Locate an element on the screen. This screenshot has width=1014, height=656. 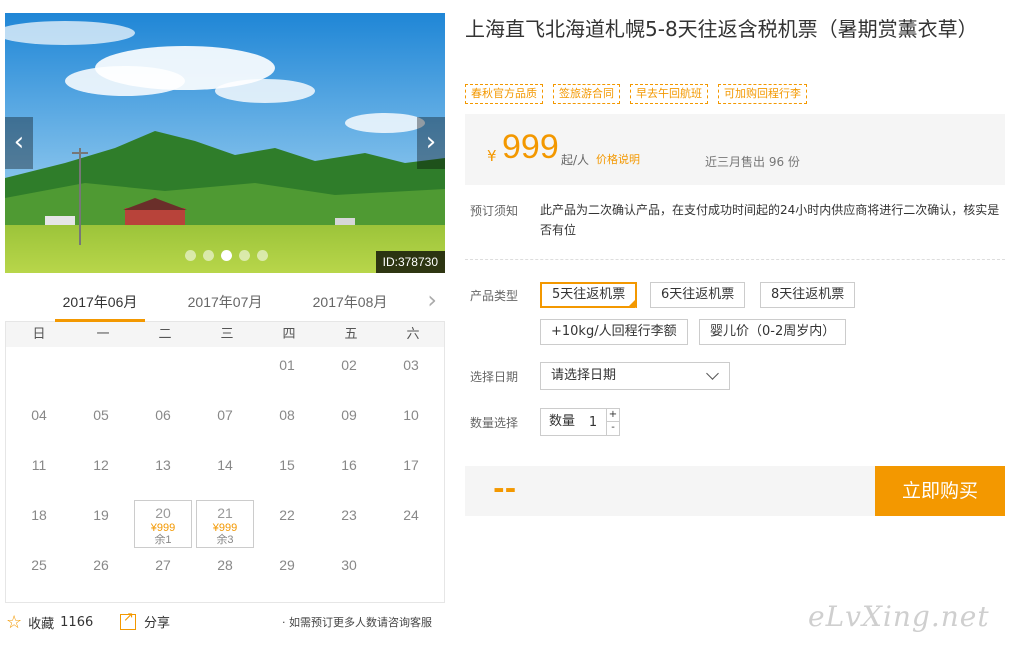
day-number: 01 is located at coordinates (287, 365).